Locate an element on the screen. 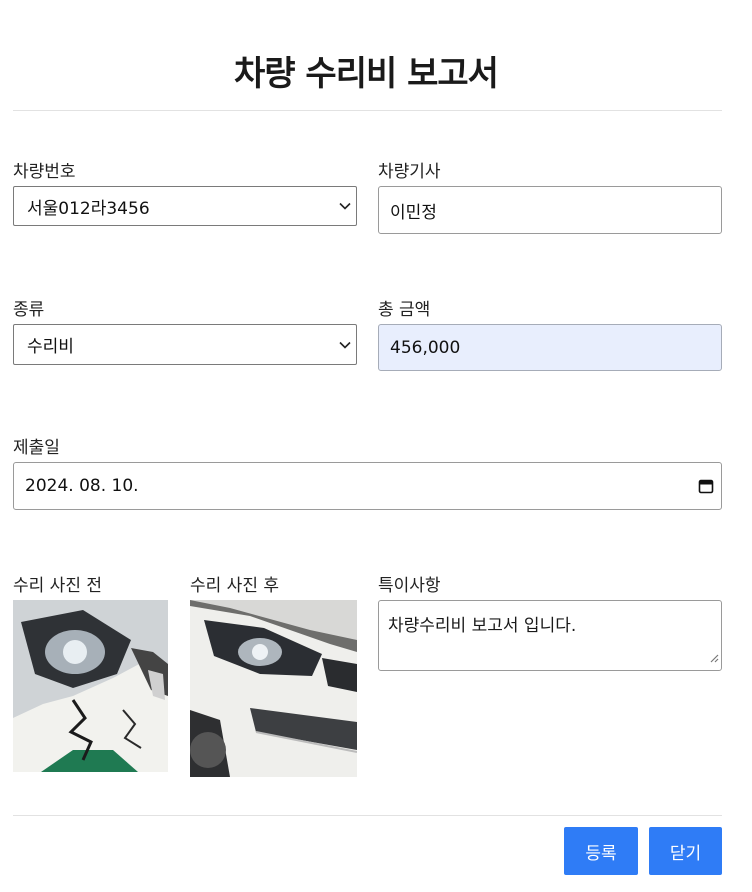 This screenshot has height=892, width=752. total-amount-label: 총 금액 is located at coordinates (404, 310).